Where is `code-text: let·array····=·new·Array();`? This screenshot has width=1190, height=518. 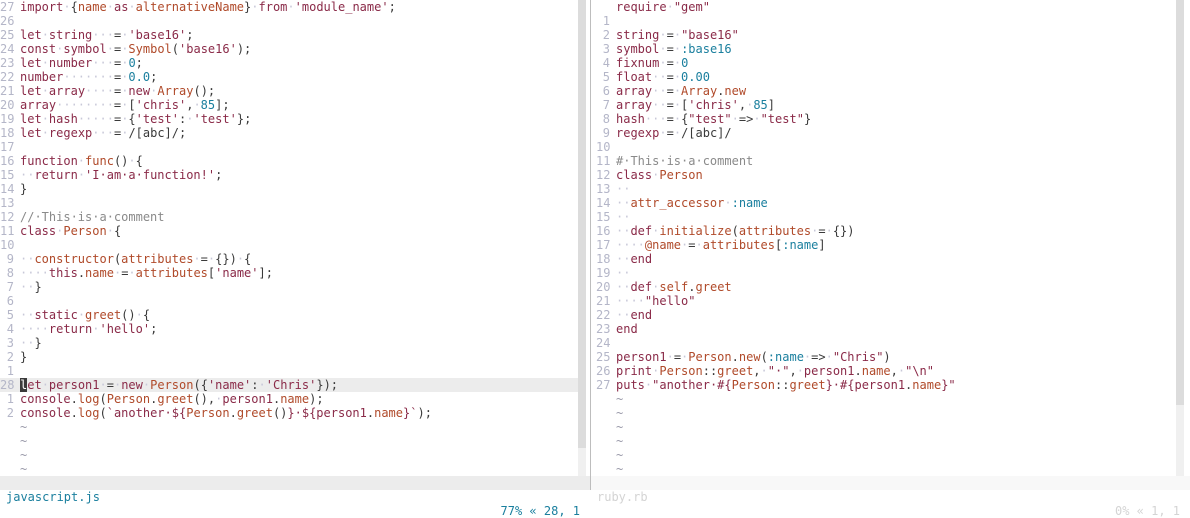
code-text: let·array····=·new·Array(); is located at coordinates (117, 91).